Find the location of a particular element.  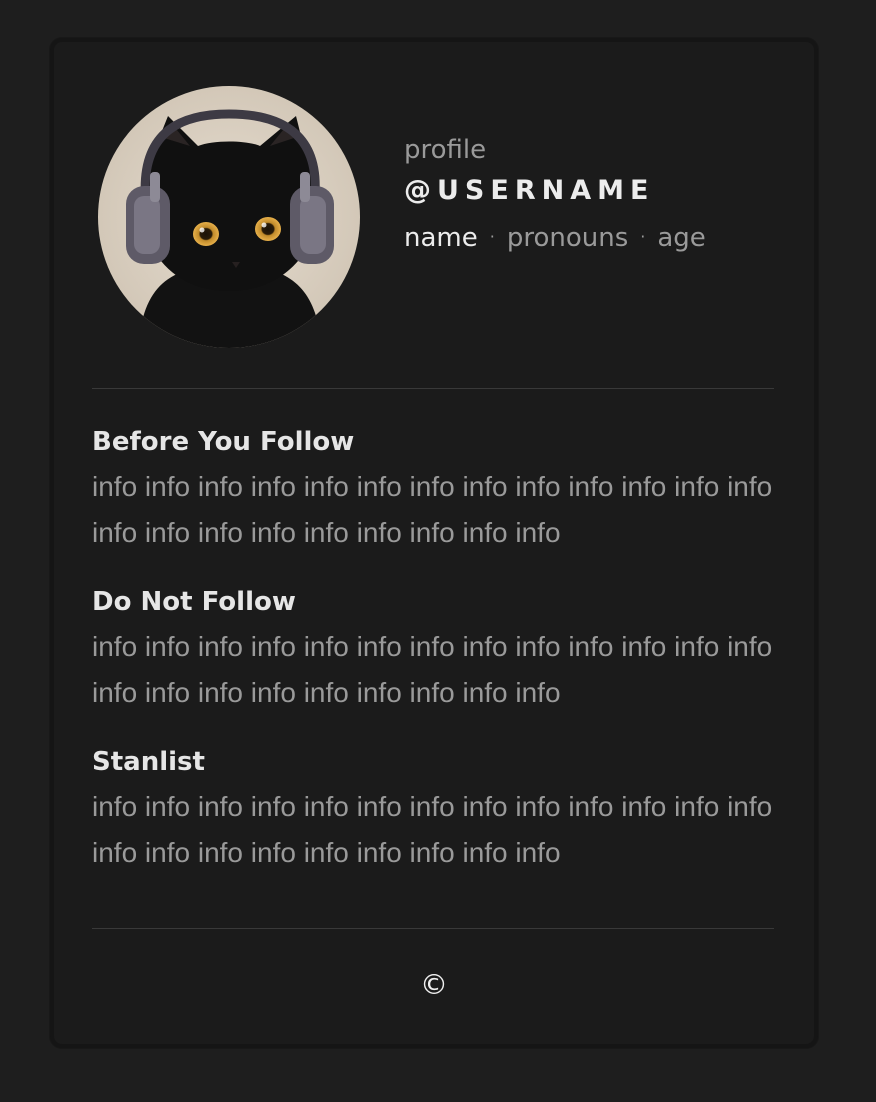

avatar is located at coordinates (229, 217).